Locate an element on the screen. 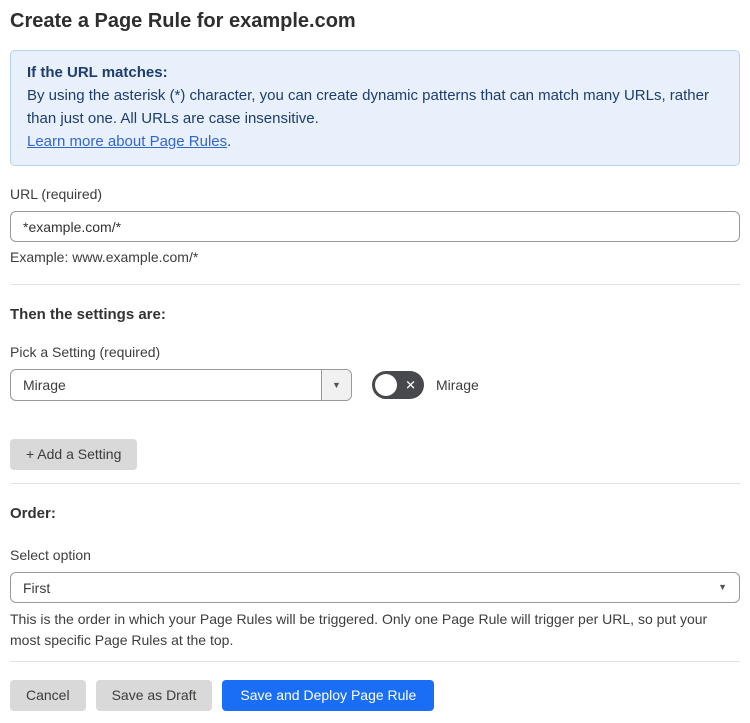 Image resolution: width=750 pixels, height=723 pixels. info-box-heading: If the URL matches: is located at coordinates (97, 72).